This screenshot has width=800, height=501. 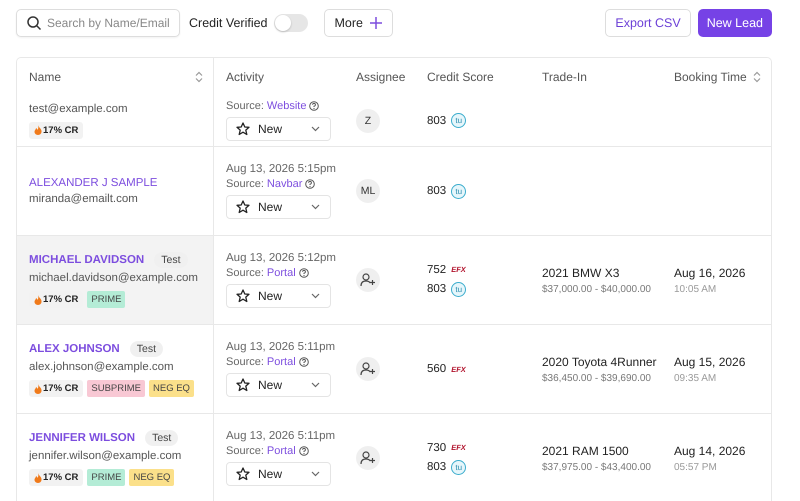 What do you see at coordinates (115, 457) in the screenshot?
I see `lead-name-cell: JENNIFER WILSON Test jennifer.wilson@example.com 17% CR PRIME NEG EQ` at bounding box center [115, 457].